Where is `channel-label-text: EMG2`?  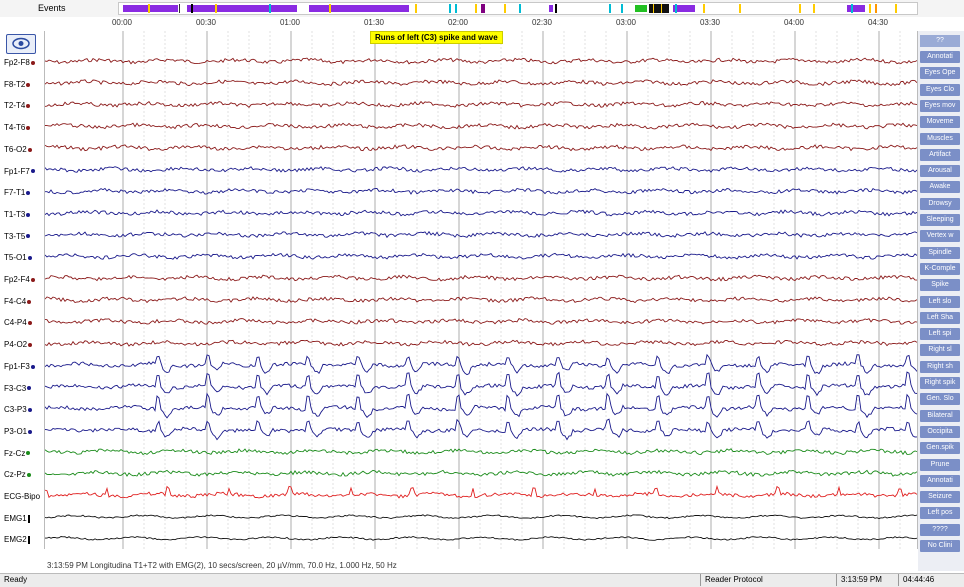 channel-label-text: EMG2 is located at coordinates (15, 540).